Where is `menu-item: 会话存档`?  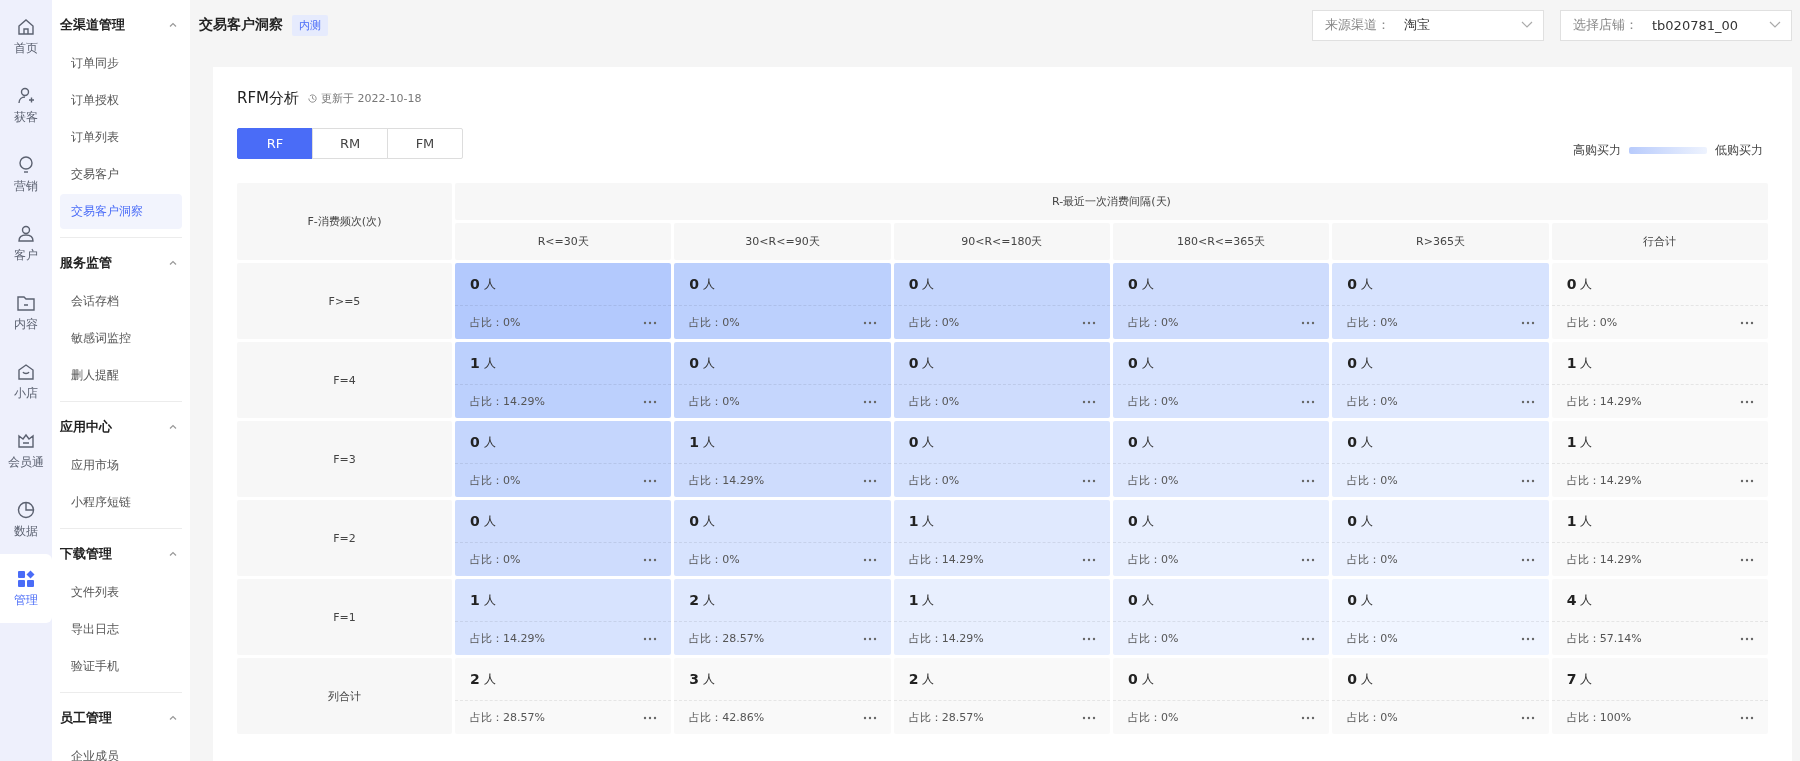
menu-item: 会话存档 is located at coordinates (121, 301).